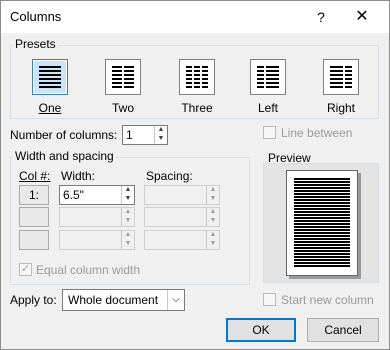  I want to click on preview-text-lines, so click(322, 223).